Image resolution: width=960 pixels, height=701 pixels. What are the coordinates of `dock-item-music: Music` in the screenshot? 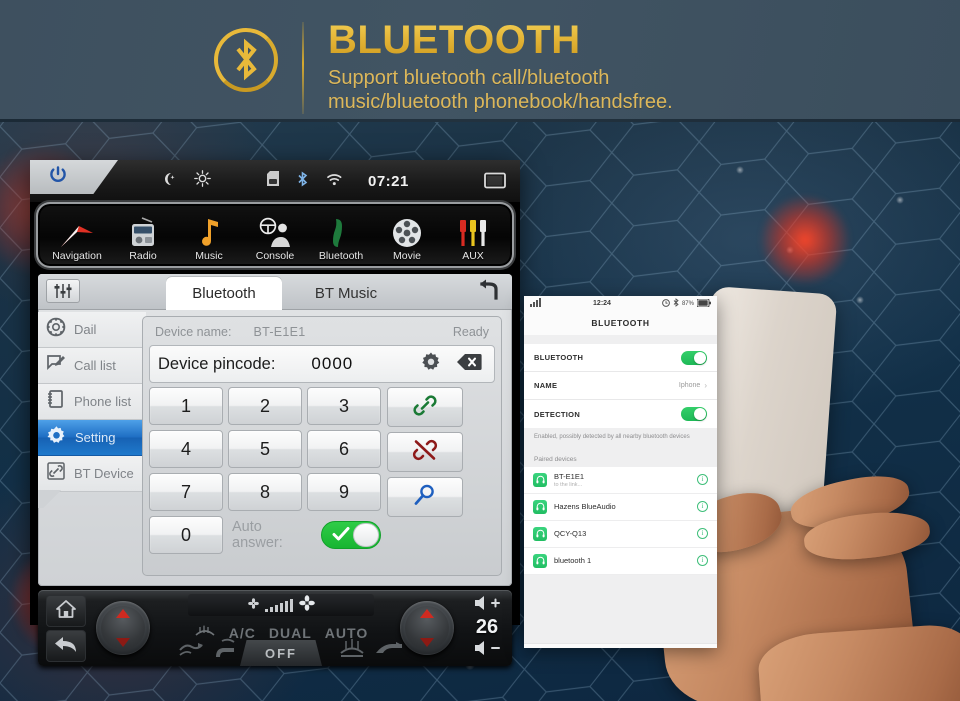 It's located at (209, 238).